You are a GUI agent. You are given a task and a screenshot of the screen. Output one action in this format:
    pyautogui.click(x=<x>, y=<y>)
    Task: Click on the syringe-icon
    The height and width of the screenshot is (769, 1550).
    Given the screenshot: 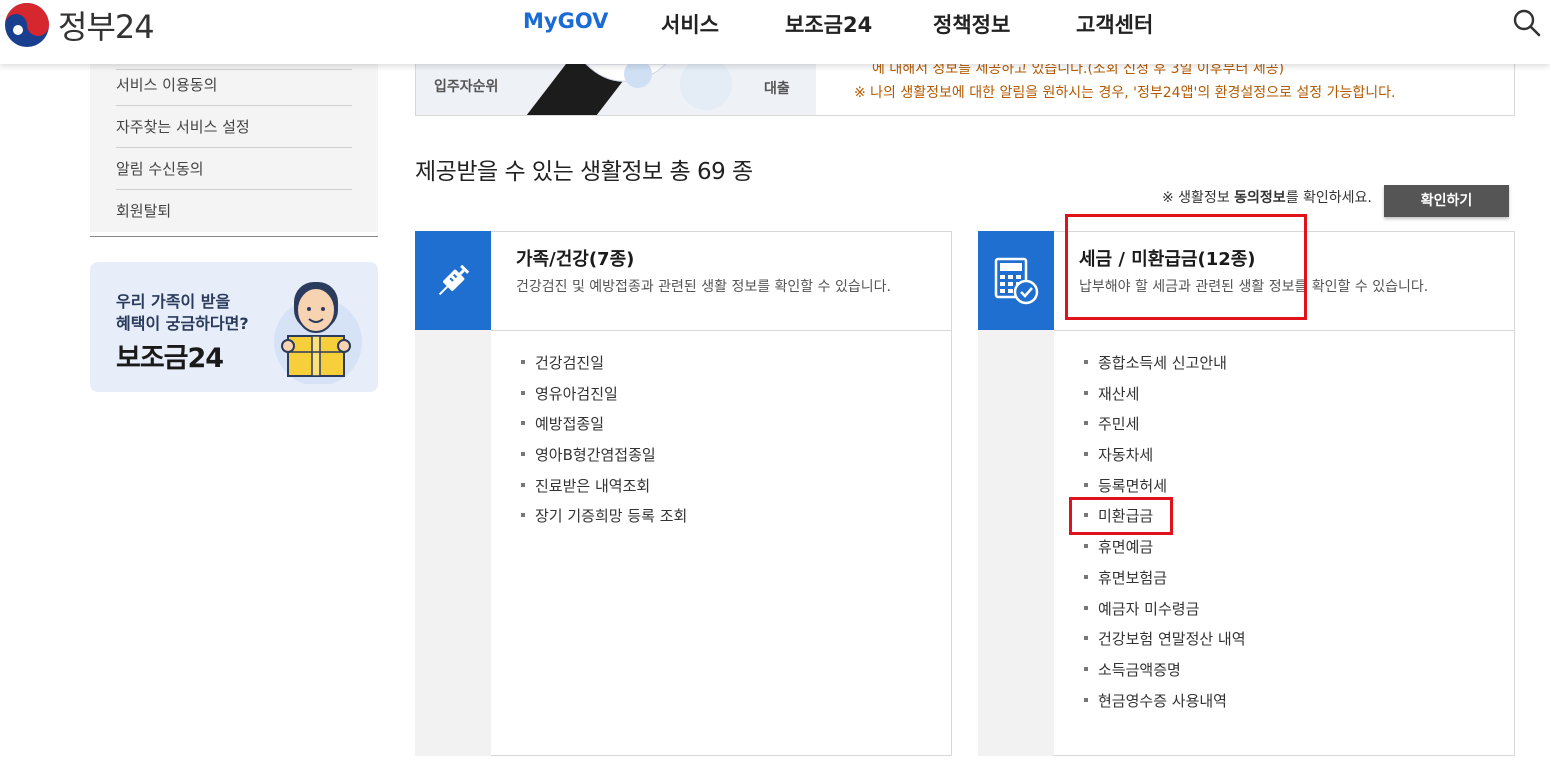 What is the action you would take?
    pyautogui.click(x=454, y=279)
    